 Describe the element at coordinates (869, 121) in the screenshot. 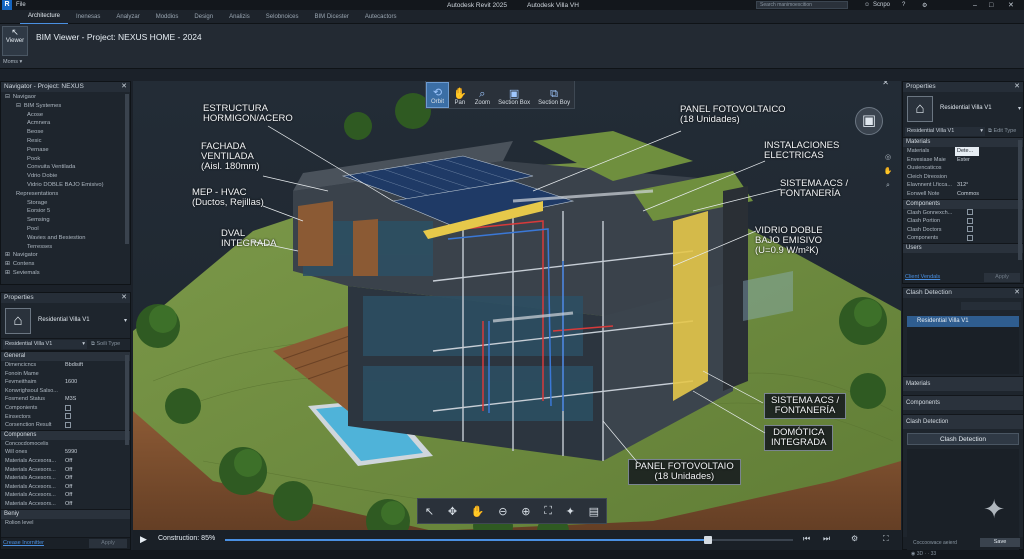

I see `viewcube-icon: ▣` at that location.